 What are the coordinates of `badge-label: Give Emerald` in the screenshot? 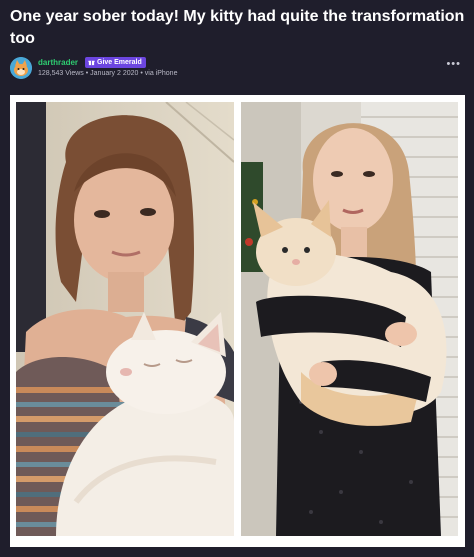 It's located at (119, 62).